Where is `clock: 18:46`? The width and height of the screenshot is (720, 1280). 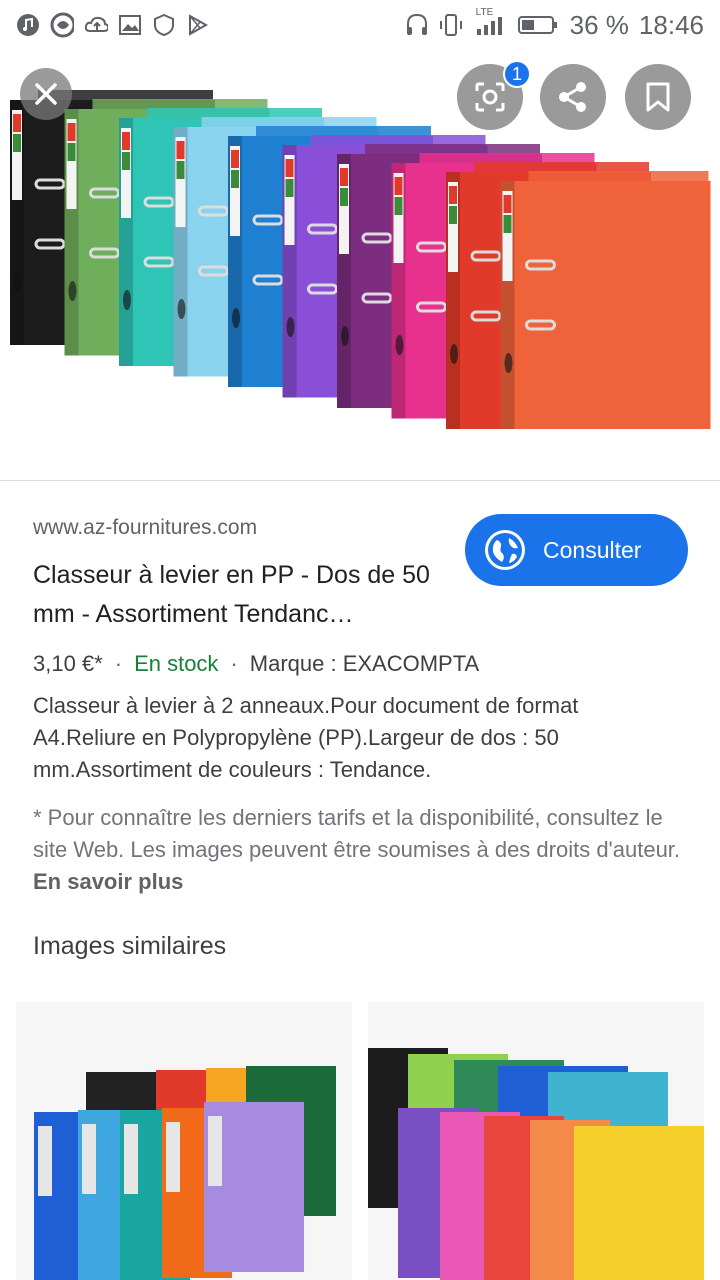
clock: 18:46 is located at coordinates (671, 24).